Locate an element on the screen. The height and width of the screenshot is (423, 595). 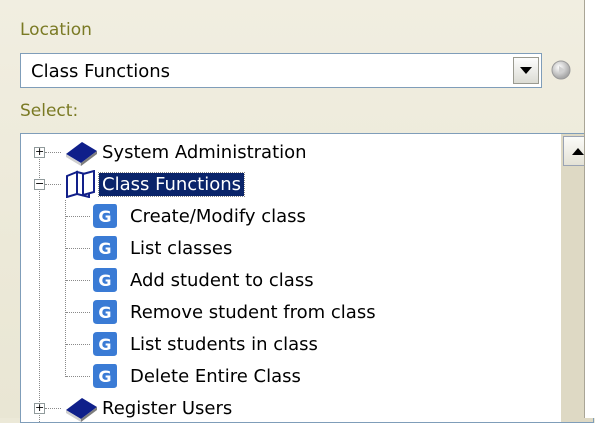
tree-node-label: System Administration is located at coordinates (204, 152).